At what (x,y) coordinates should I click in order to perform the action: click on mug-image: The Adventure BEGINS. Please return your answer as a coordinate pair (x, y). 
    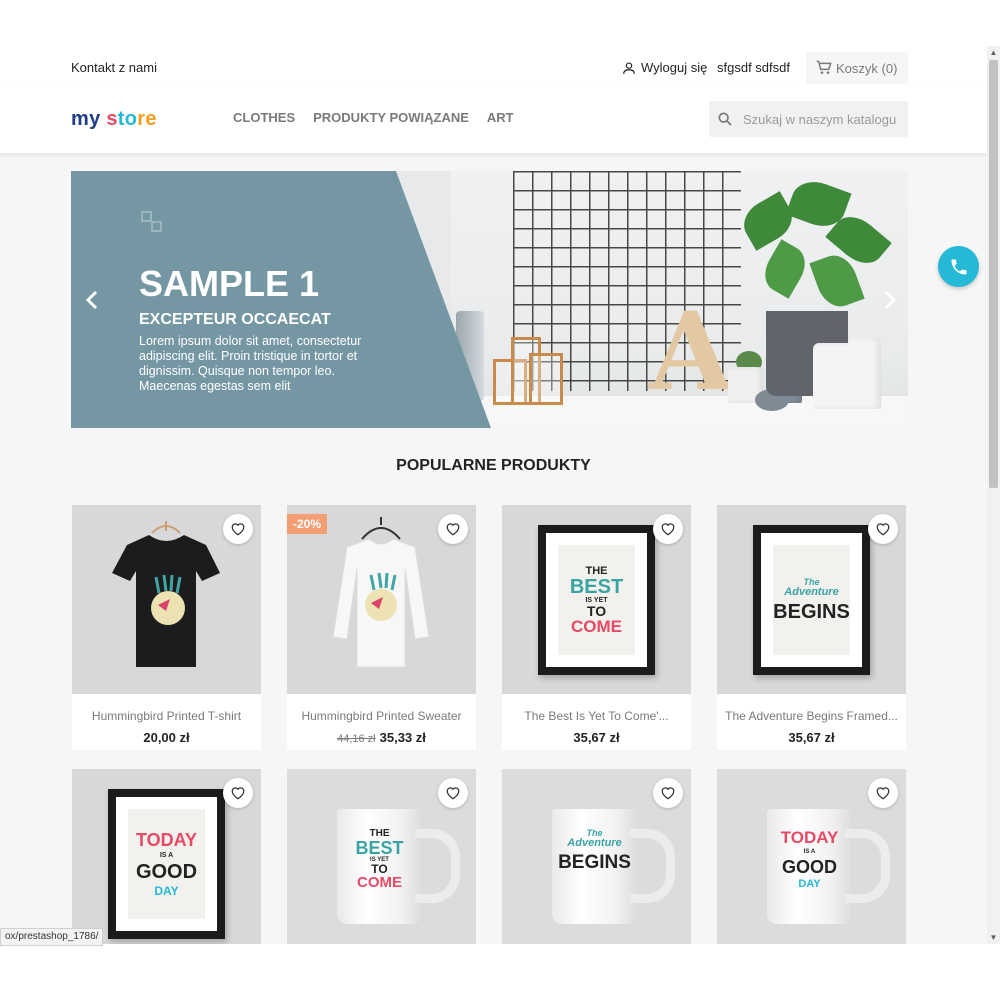
    Looking at the image, I should click on (594, 866).